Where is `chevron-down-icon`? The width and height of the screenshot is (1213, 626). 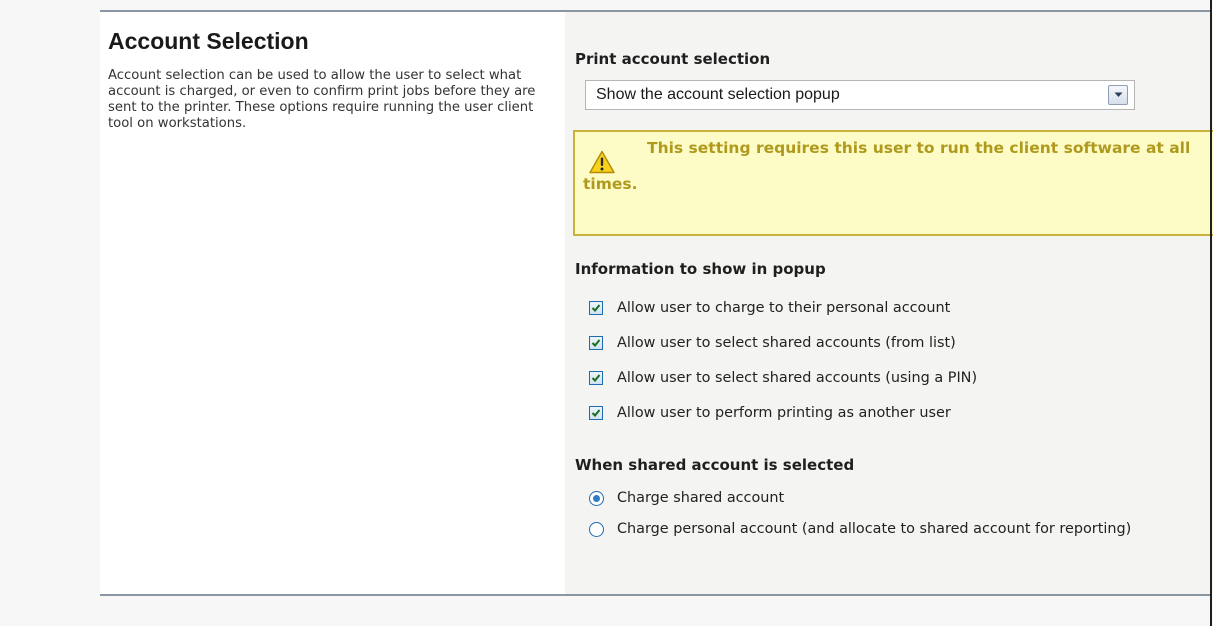
chevron-down-icon is located at coordinates (1118, 95).